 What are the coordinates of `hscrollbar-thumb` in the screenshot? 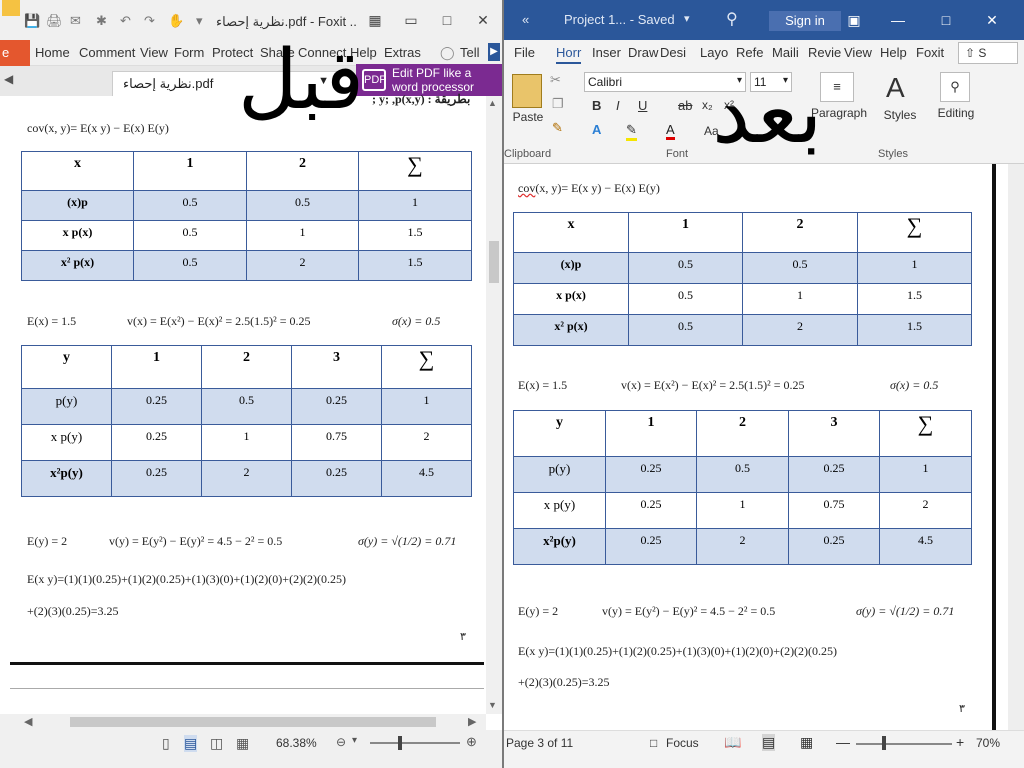 It's located at (253, 722).